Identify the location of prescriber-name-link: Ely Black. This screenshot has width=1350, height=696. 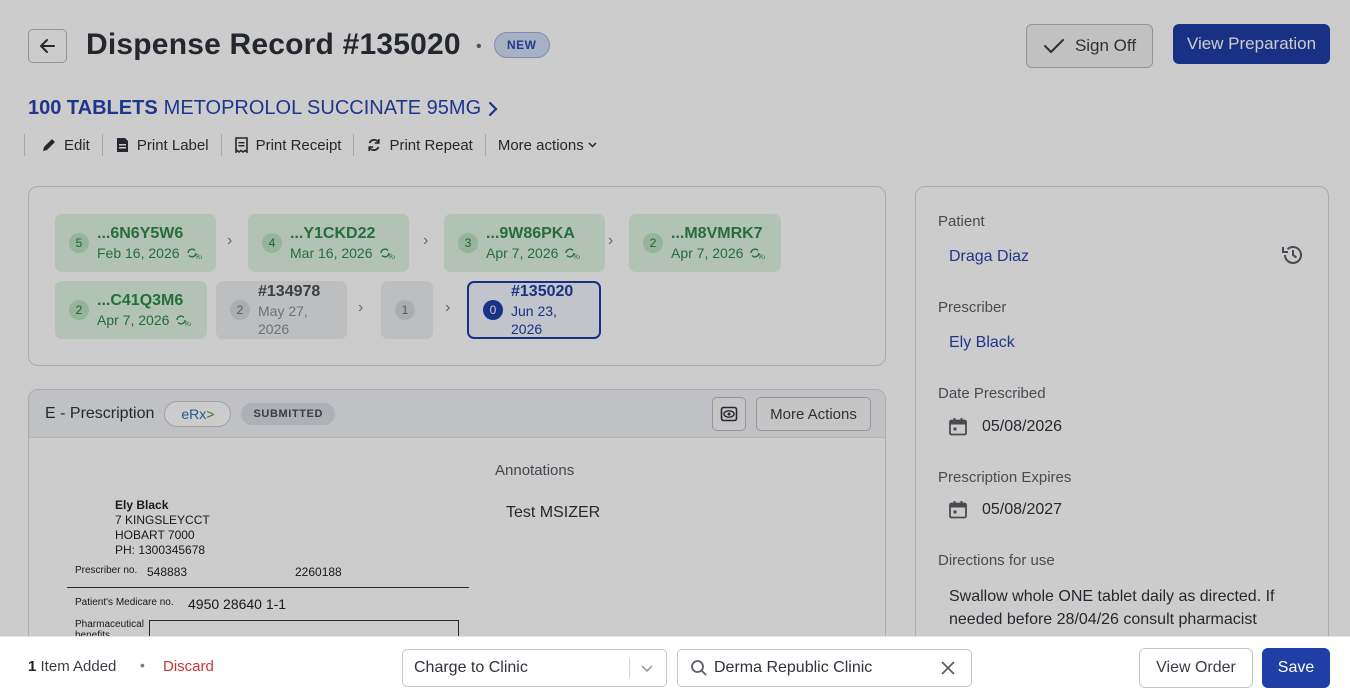
(982, 343).